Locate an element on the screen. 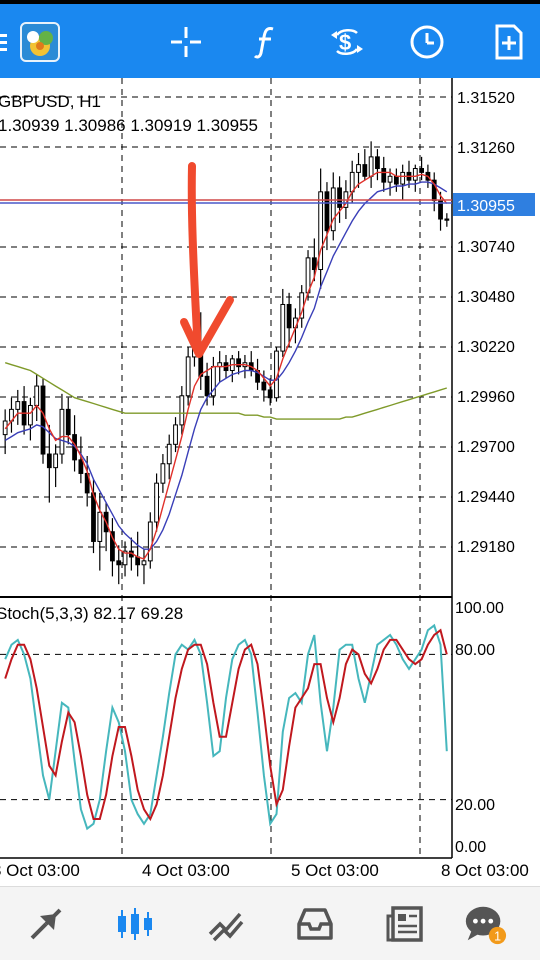 Image resolution: width=540 pixels, height=960 pixels. current-price-label: 1.30955 is located at coordinates (486, 206).